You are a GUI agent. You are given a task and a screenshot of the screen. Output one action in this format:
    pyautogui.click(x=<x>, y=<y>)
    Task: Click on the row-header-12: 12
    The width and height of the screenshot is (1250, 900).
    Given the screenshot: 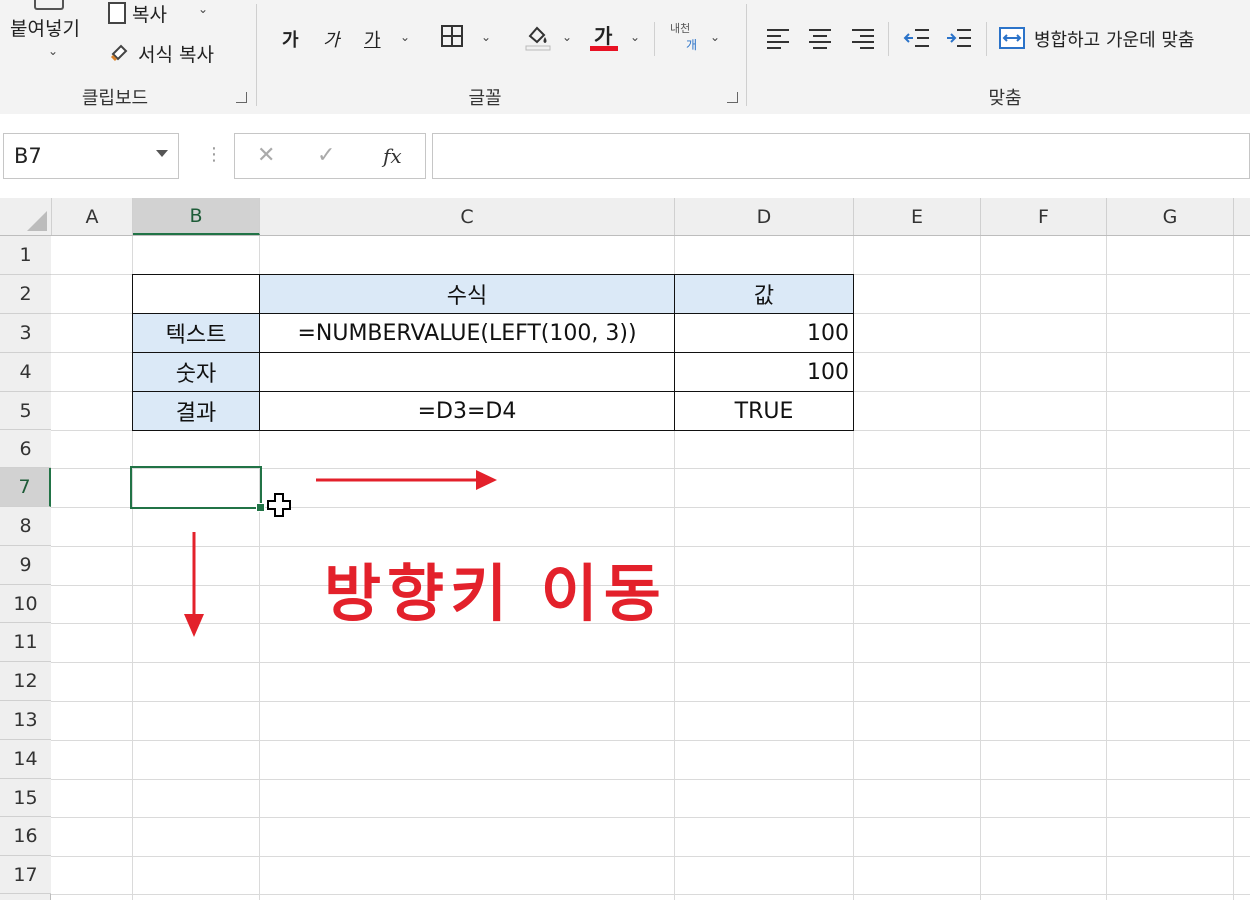 What is the action you would take?
    pyautogui.click(x=25, y=681)
    